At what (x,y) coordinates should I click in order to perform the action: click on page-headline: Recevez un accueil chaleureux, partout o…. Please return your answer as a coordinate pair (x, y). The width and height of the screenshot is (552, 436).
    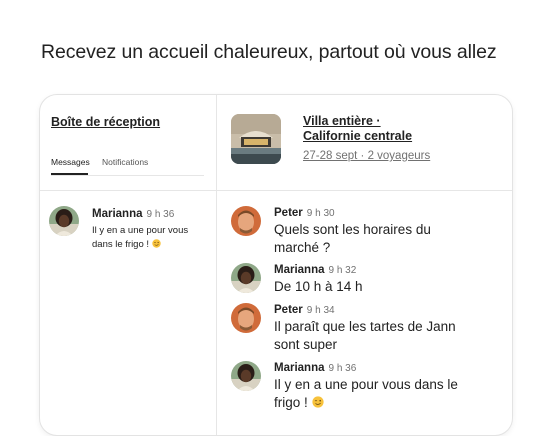
    Looking at the image, I should click on (269, 52).